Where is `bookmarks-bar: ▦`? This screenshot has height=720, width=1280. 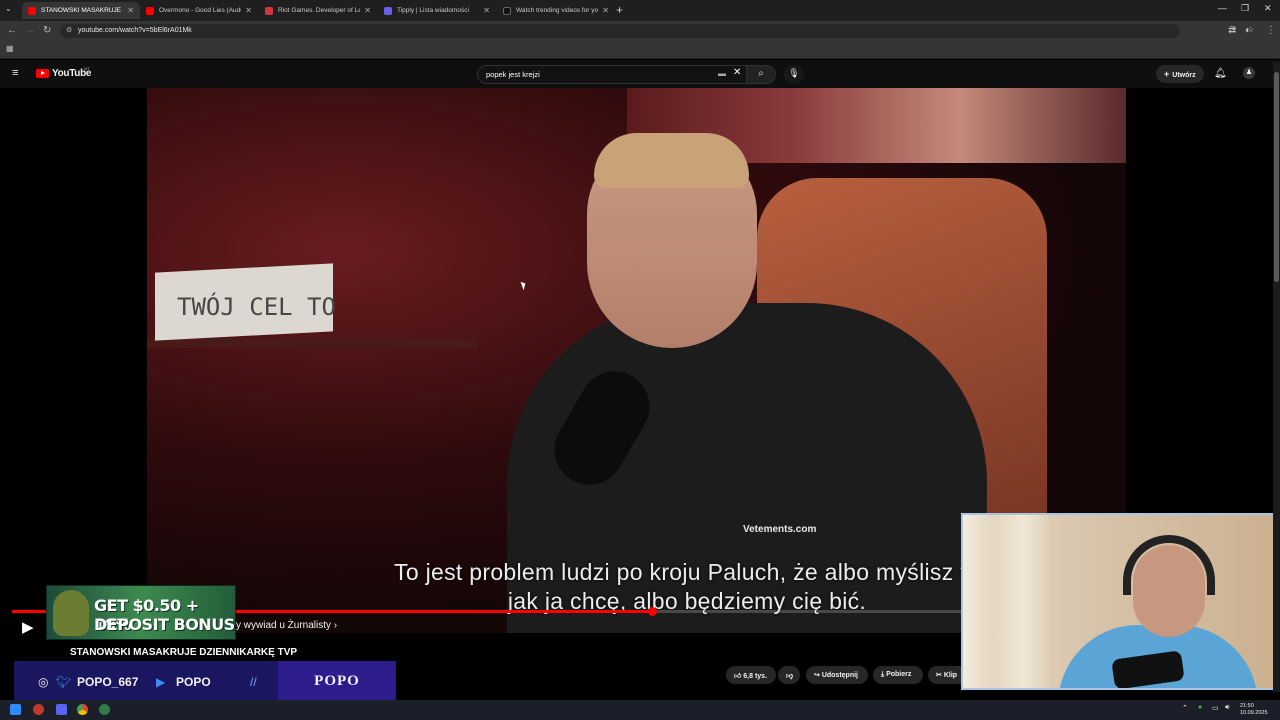
bookmarks-bar: ▦ is located at coordinates (640, 50).